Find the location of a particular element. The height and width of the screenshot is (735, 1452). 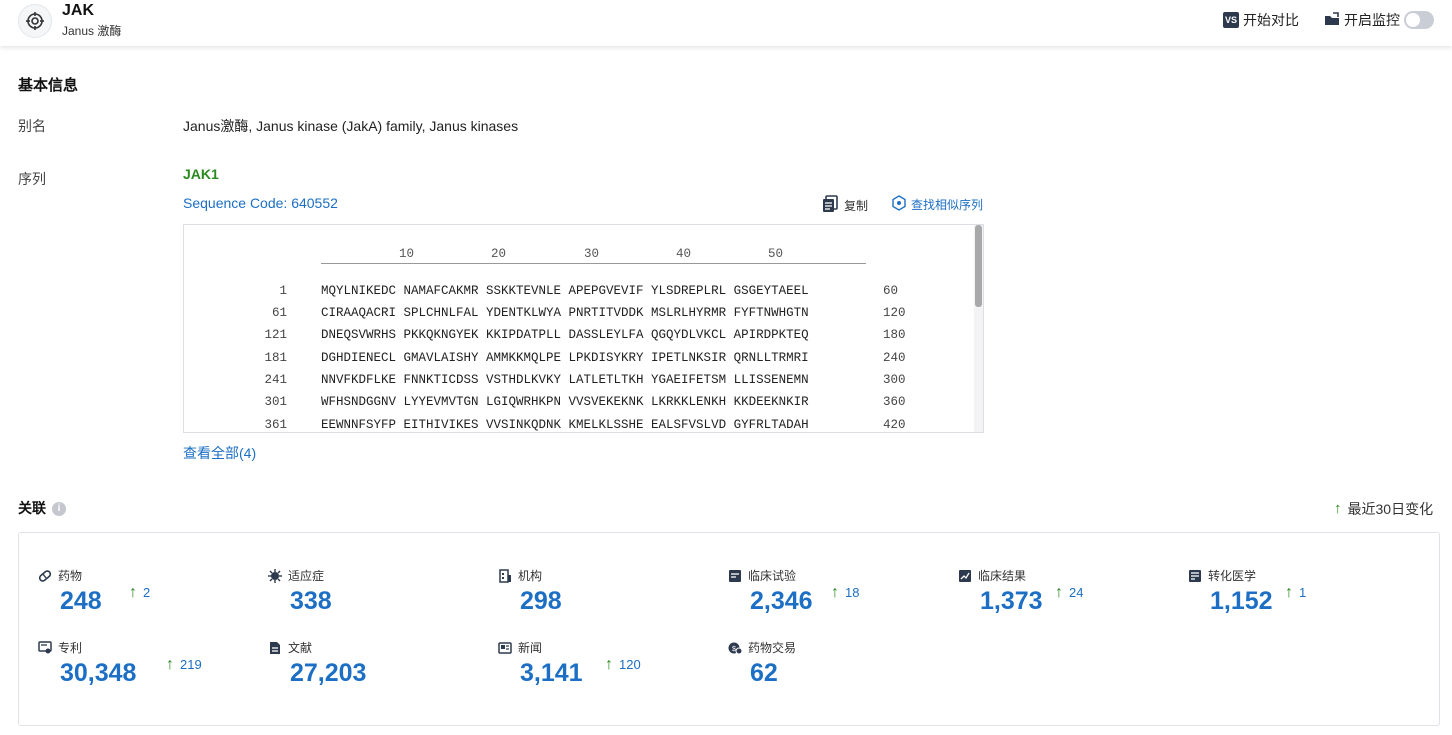

stat-delta: ↑ 120 is located at coordinates (623, 665).